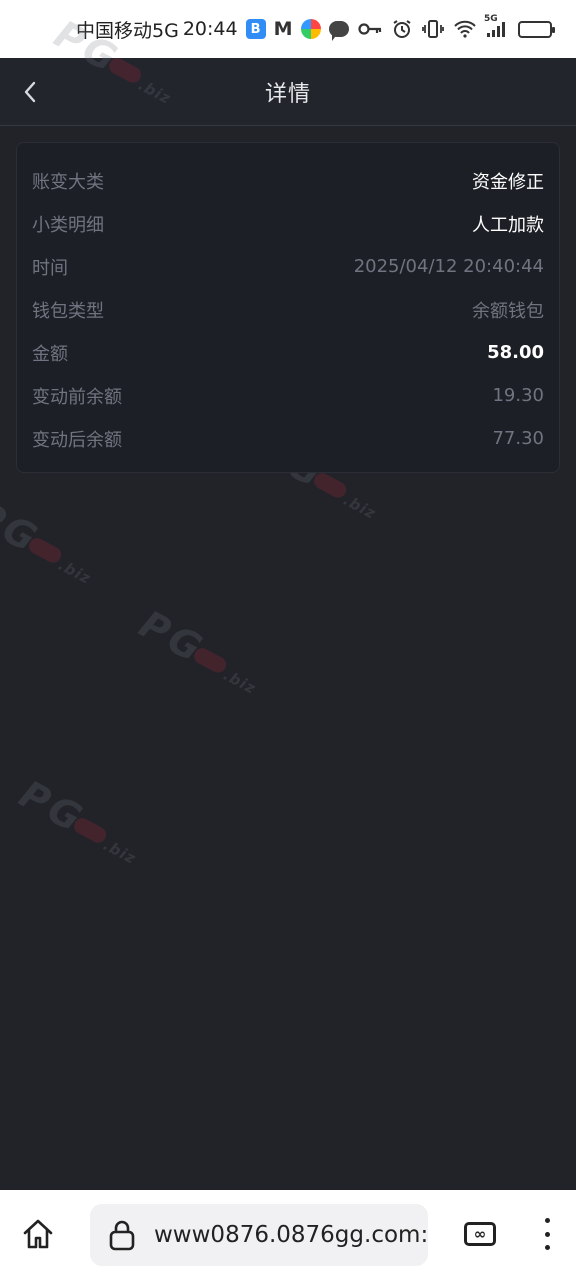  Describe the element at coordinates (77, 440) in the screenshot. I see `detail-label: 变动后余额` at that location.